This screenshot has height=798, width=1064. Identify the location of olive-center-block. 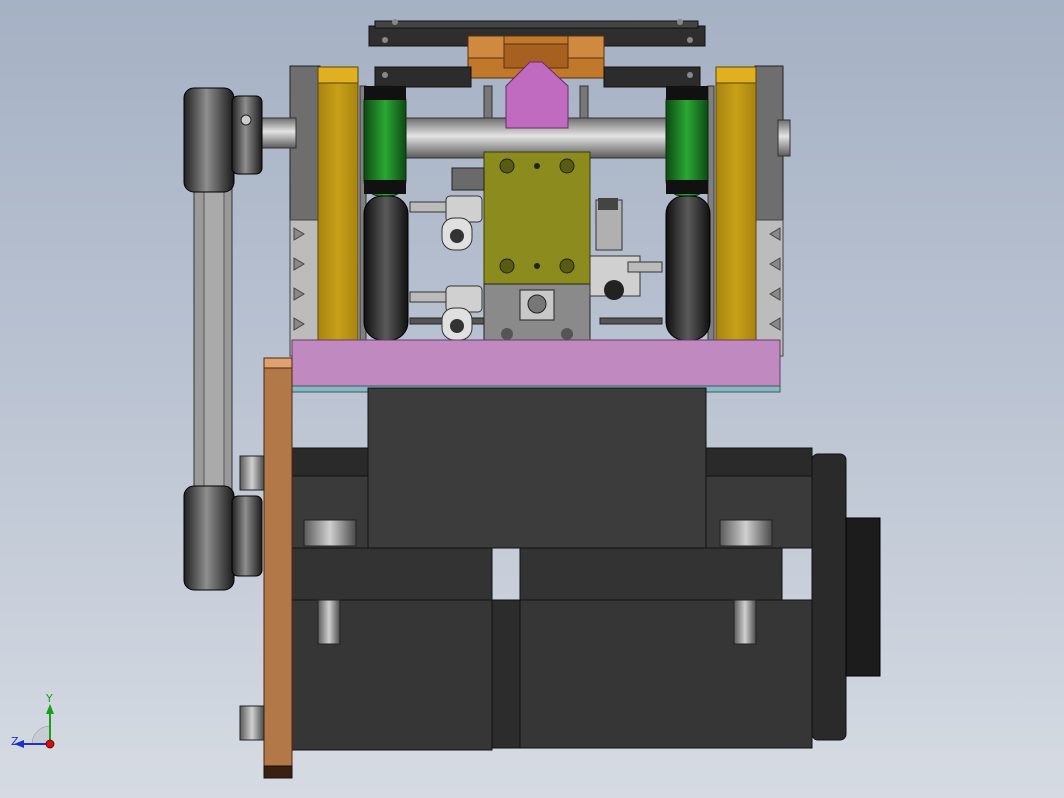
(537, 218).